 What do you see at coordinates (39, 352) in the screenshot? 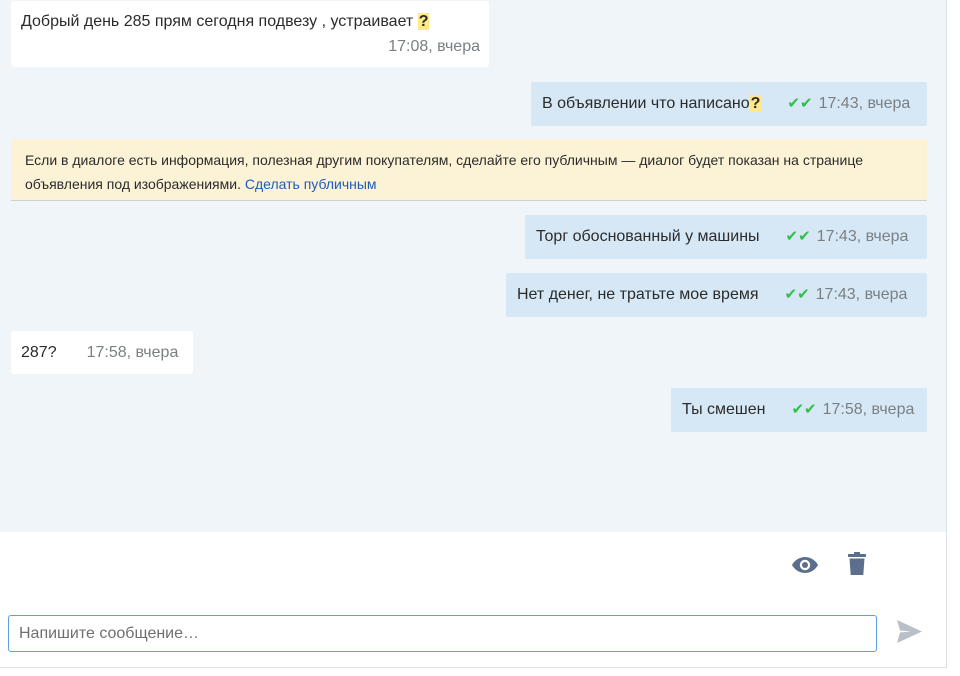
I see `message-text: 287?` at bounding box center [39, 352].